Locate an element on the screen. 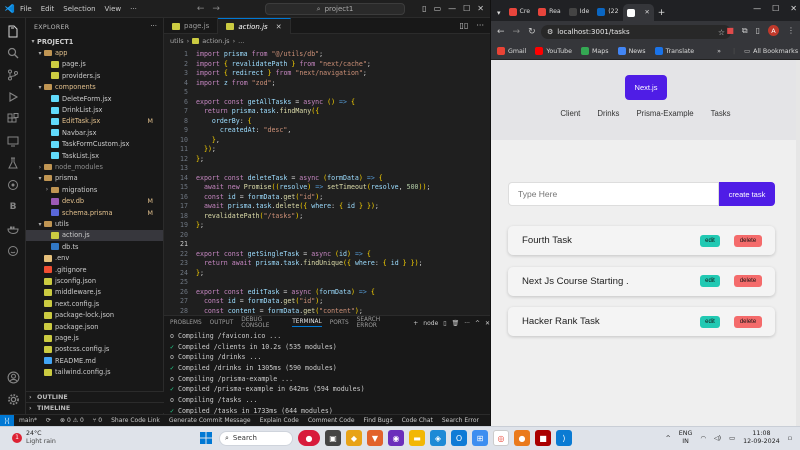  tray-overflow-icon: ^ is located at coordinates (667, 438).